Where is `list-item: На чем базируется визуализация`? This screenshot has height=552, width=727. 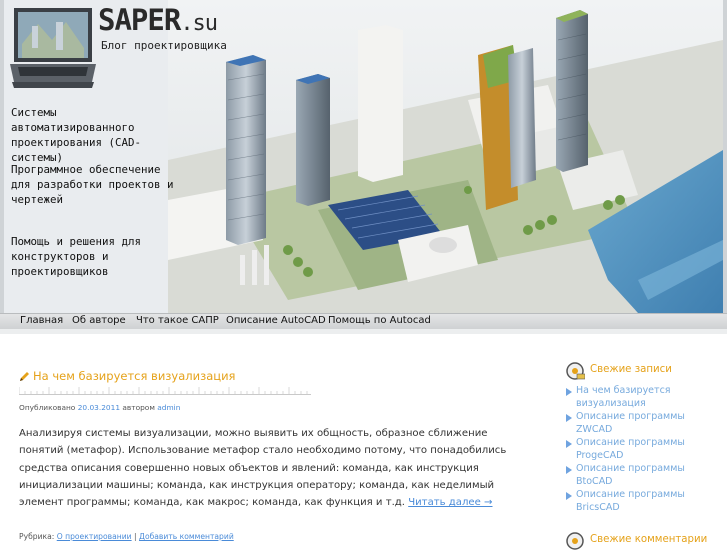
list-item: На чем базируется визуализация is located at coordinates (641, 398).